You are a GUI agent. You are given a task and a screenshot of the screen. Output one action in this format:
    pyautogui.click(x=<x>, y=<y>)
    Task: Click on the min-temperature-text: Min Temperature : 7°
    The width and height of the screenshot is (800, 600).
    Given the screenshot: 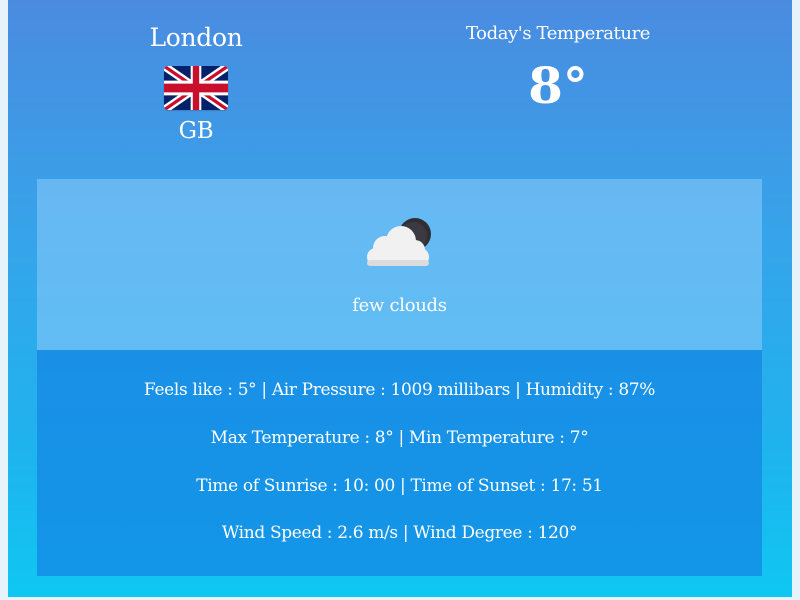 What is the action you would take?
    pyautogui.click(x=498, y=438)
    